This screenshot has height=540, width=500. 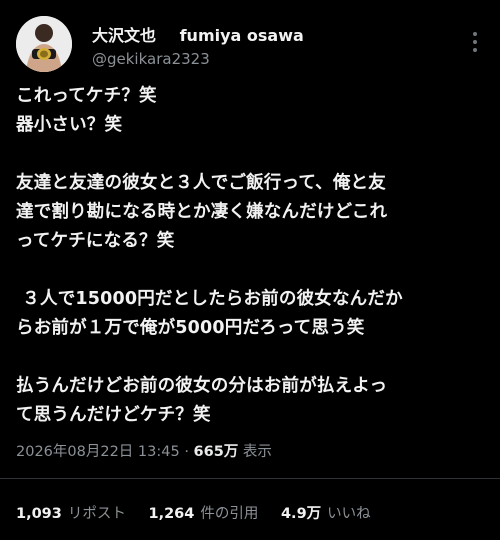 What do you see at coordinates (475, 42) in the screenshot?
I see `more-vertical-icon` at bounding box center [475, 42].